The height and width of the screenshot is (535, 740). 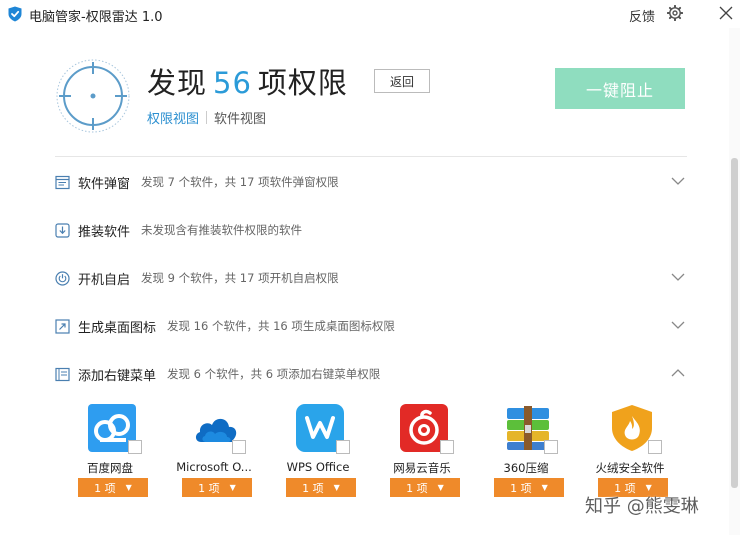 What do you see at coordinates (117, 328) in the screenshot?
I see `category-title: 生成桌面图标` at bounding box center [117, 328].